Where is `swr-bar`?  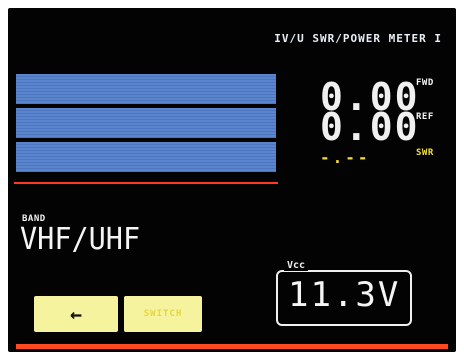 swr-bar is located at coordinates (146, 157).